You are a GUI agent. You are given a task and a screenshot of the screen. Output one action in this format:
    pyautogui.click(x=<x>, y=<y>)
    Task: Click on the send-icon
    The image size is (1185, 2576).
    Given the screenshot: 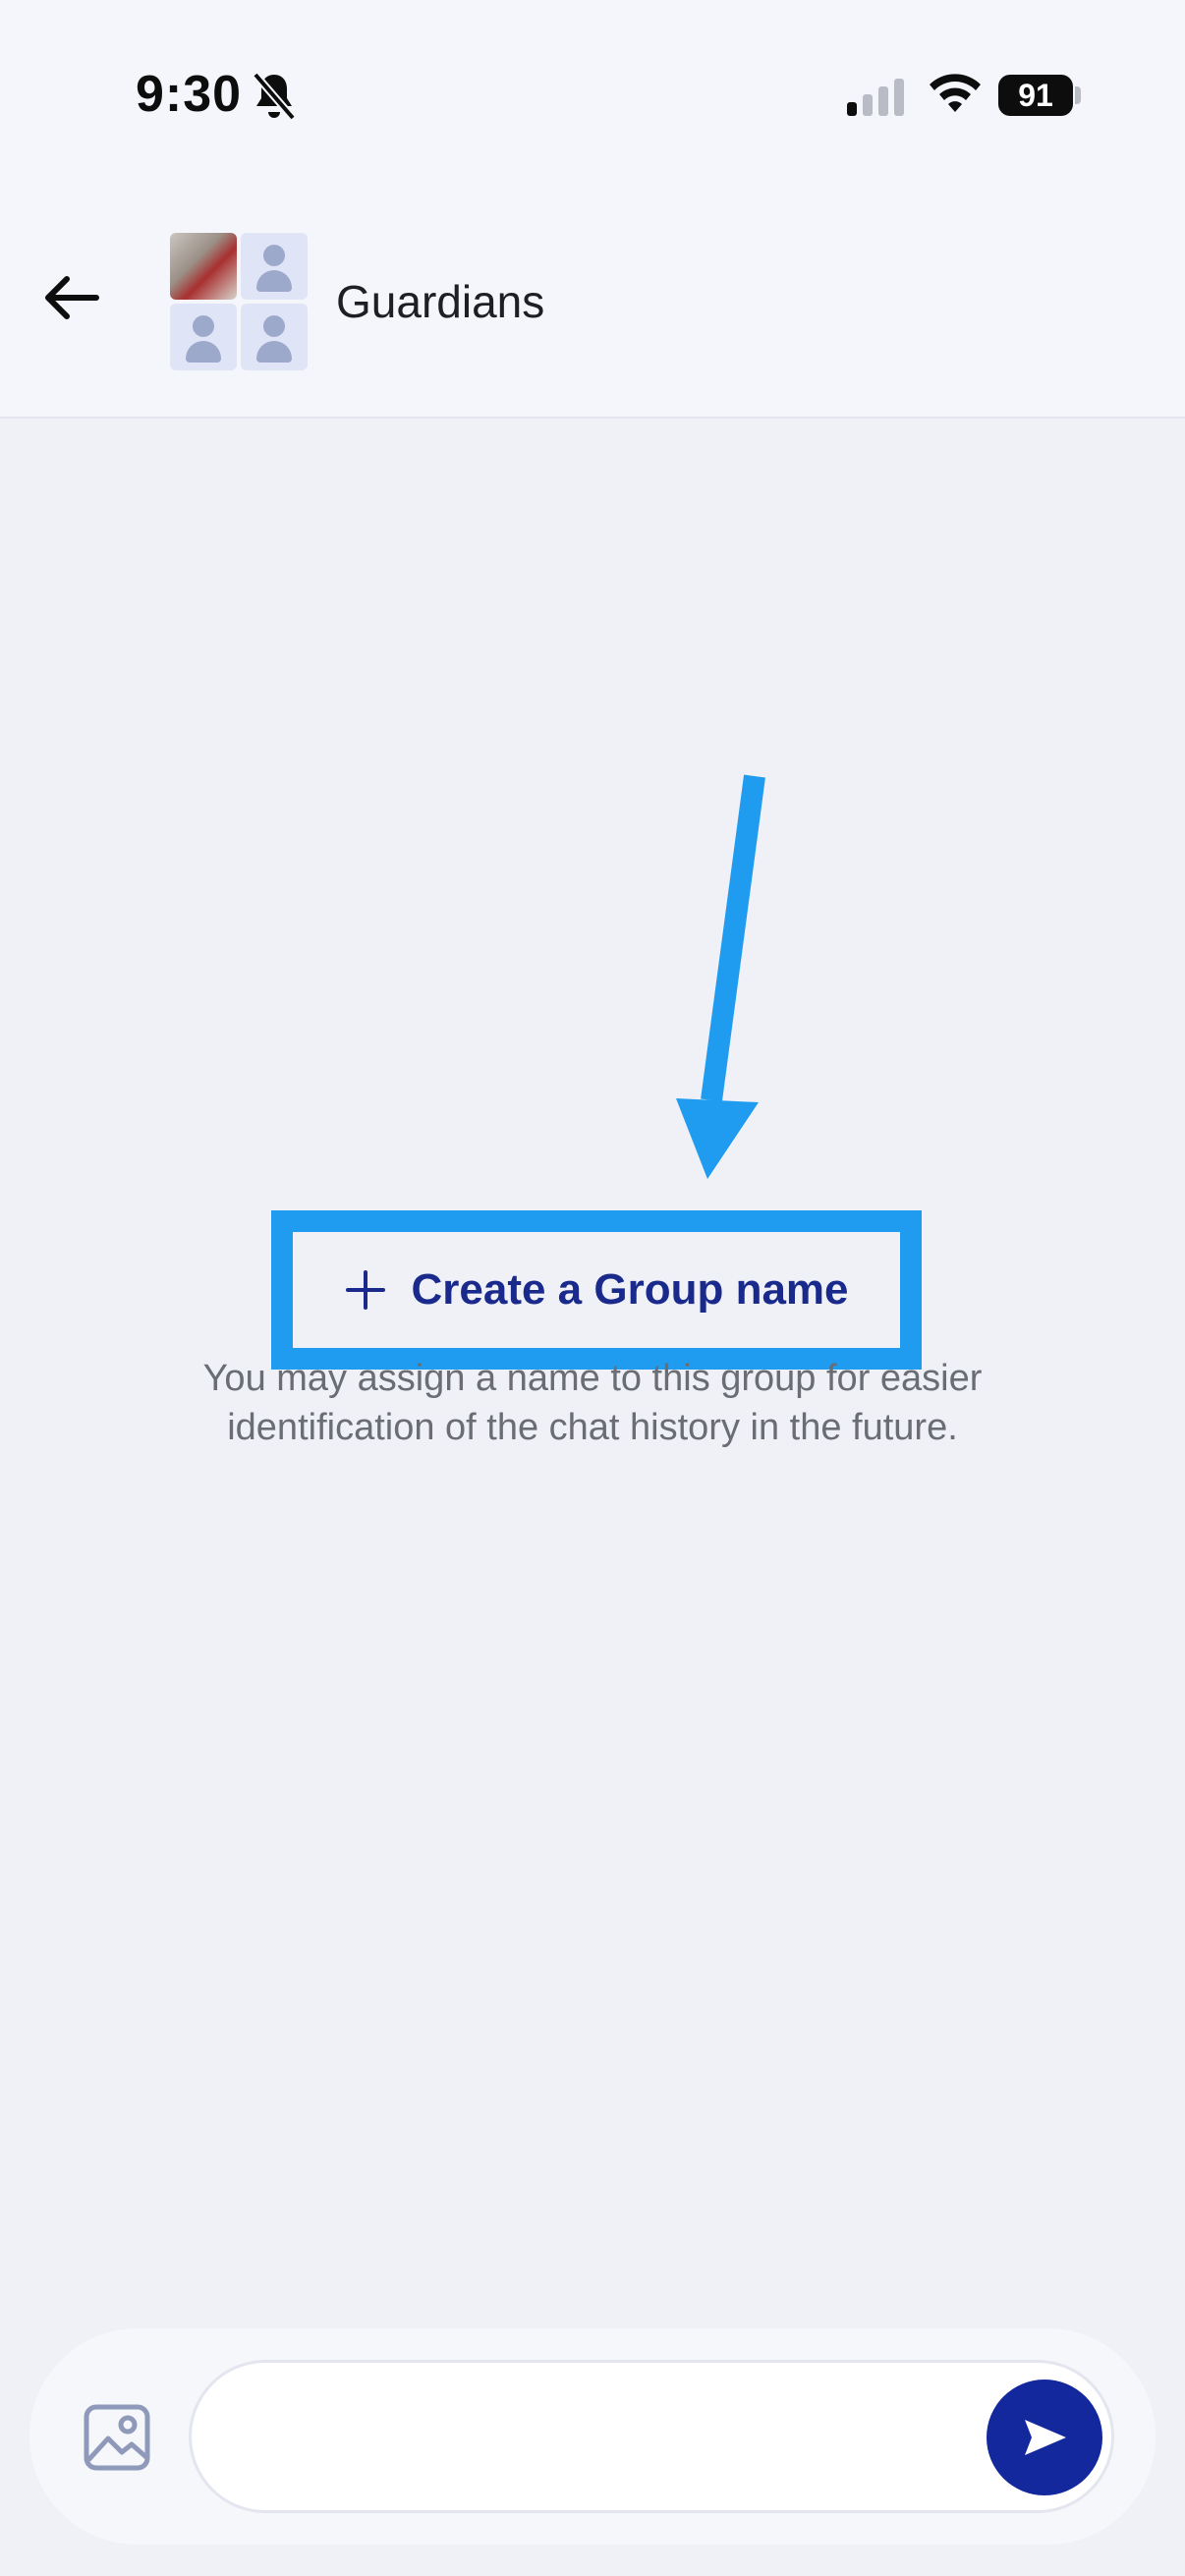 What is the action you would take?
    pyautogui.click(x=1045, y=2437)
    